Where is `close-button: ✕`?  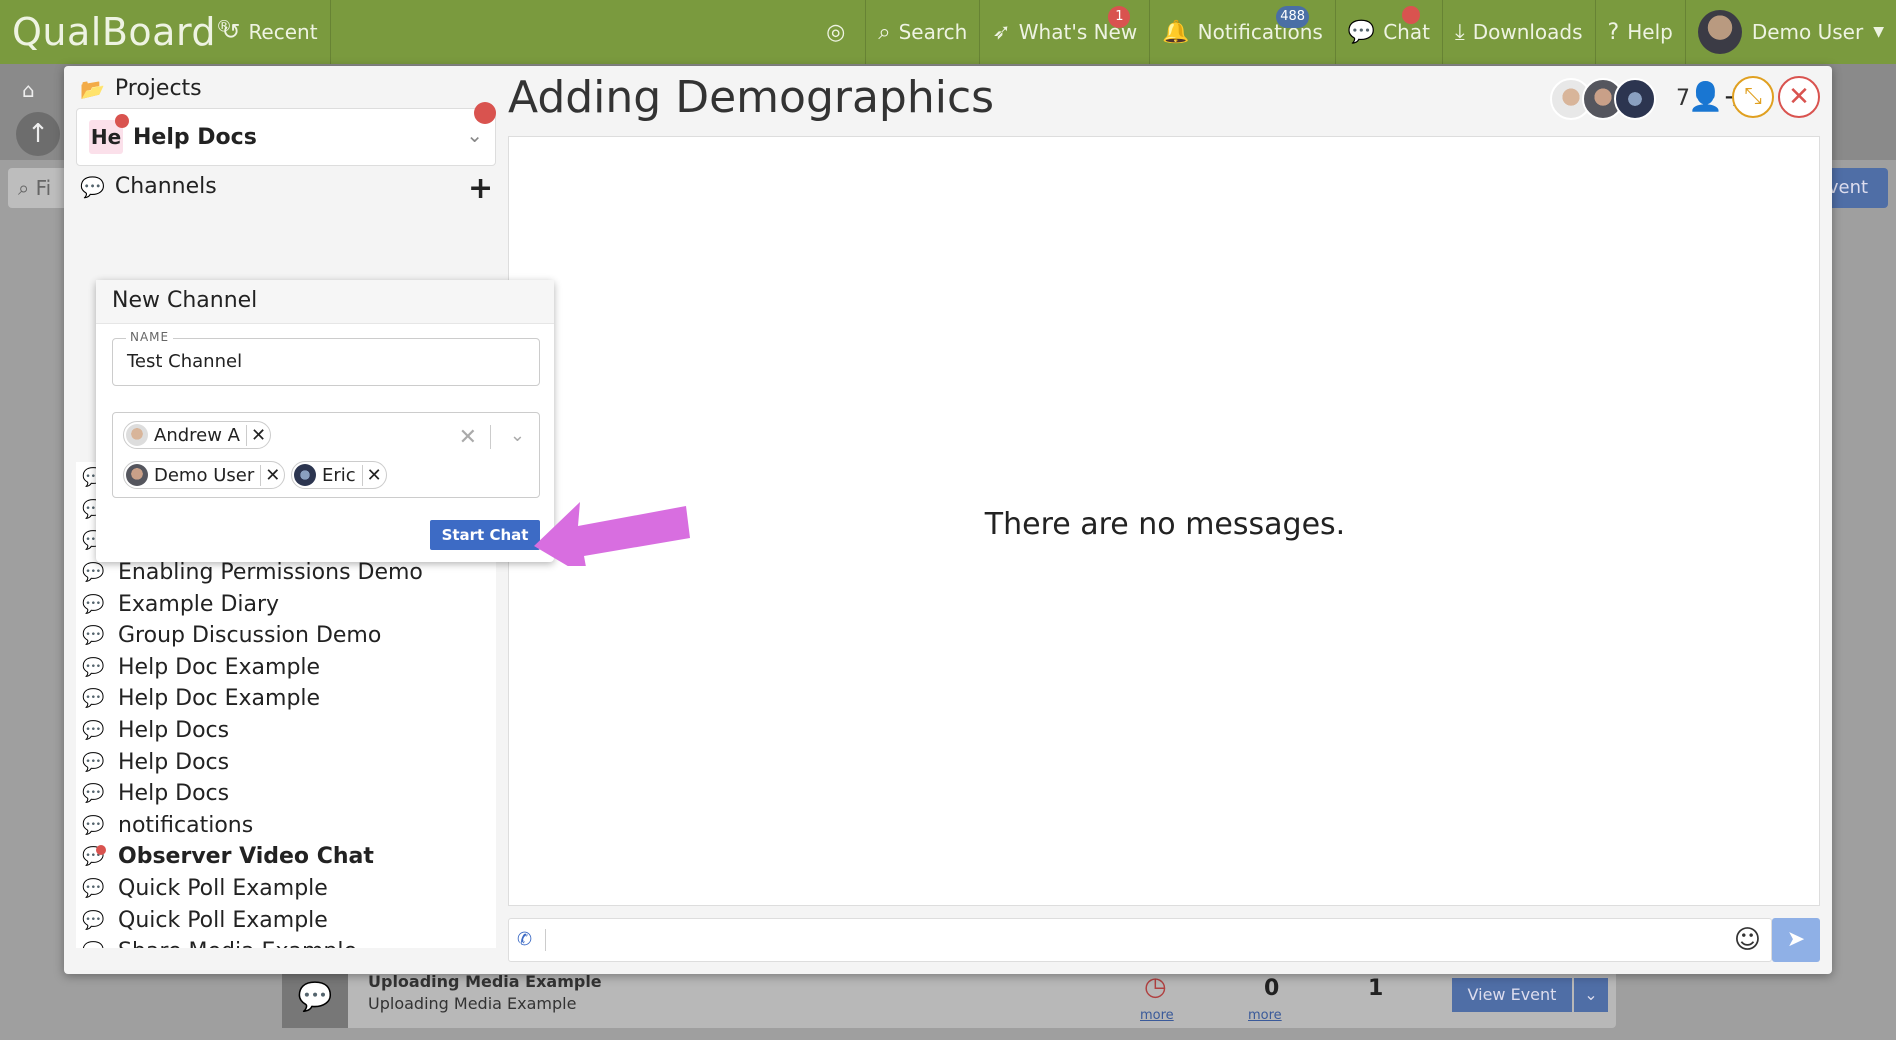 close-button: ✕ is located at coordinates (1799, 97).